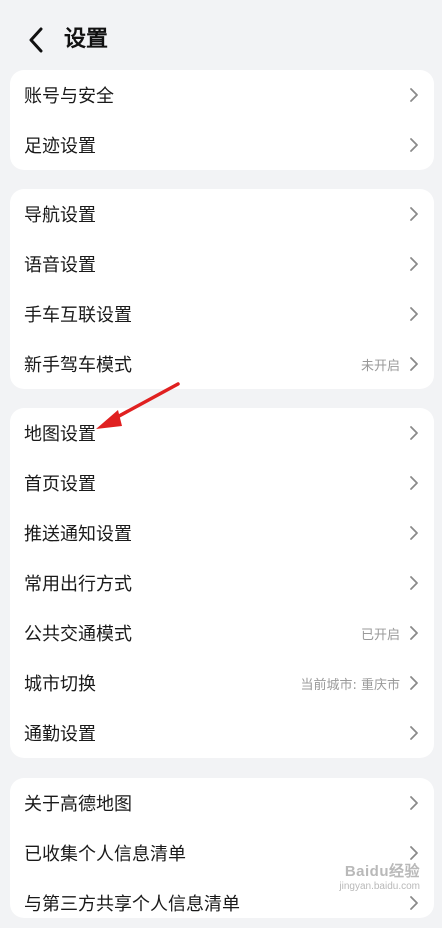 This screenshot has height=928, width=442. What do you see at coordinates (222, 683) in the screenshot?
I see `row-city-switch: 城市切换 当前城市: 重庆市` at bounding box center [222, 683].